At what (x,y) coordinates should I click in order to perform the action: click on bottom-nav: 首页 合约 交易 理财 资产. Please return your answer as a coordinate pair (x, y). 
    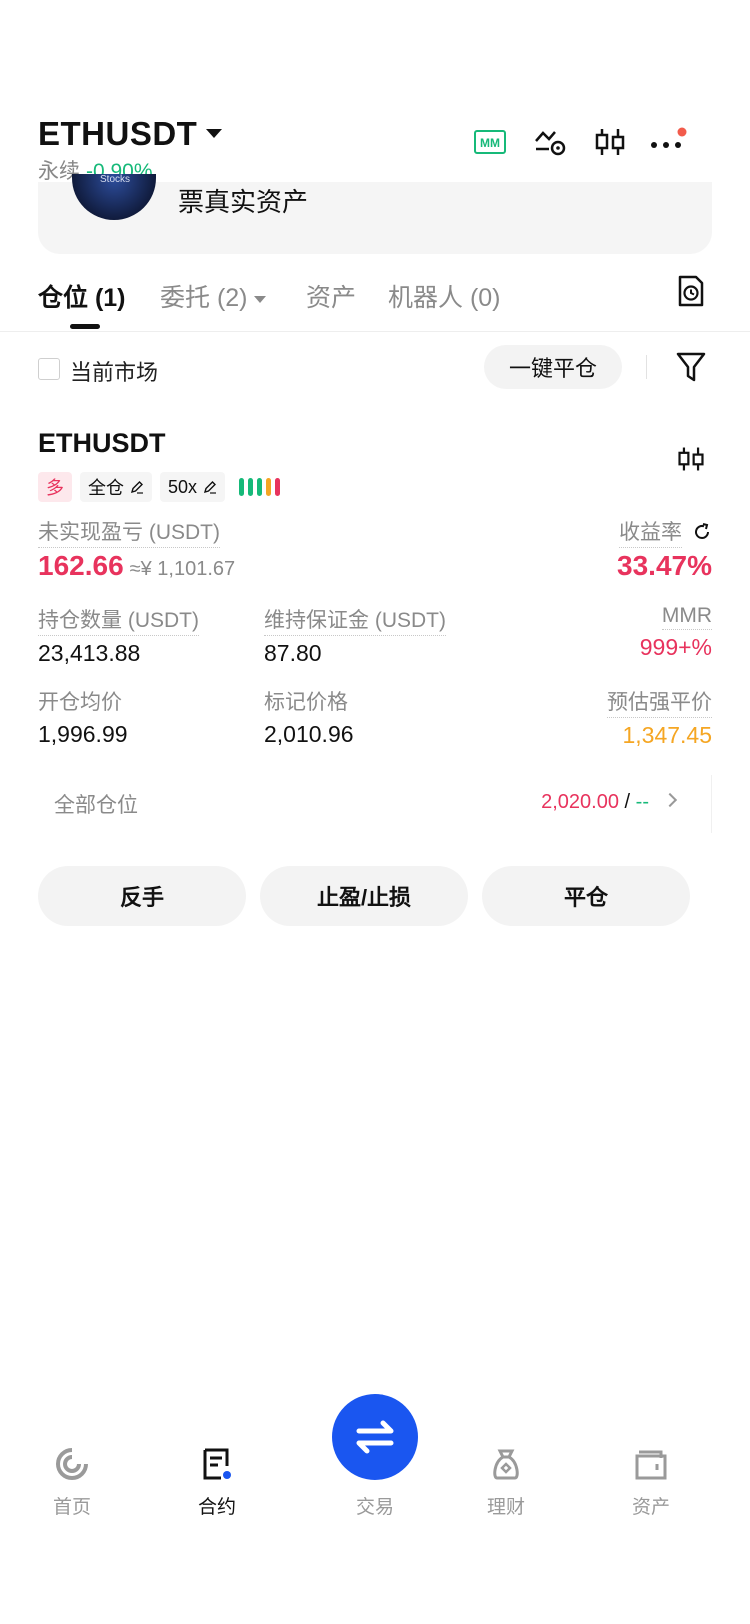
    Looking at the image, I should click on (375, 1472).